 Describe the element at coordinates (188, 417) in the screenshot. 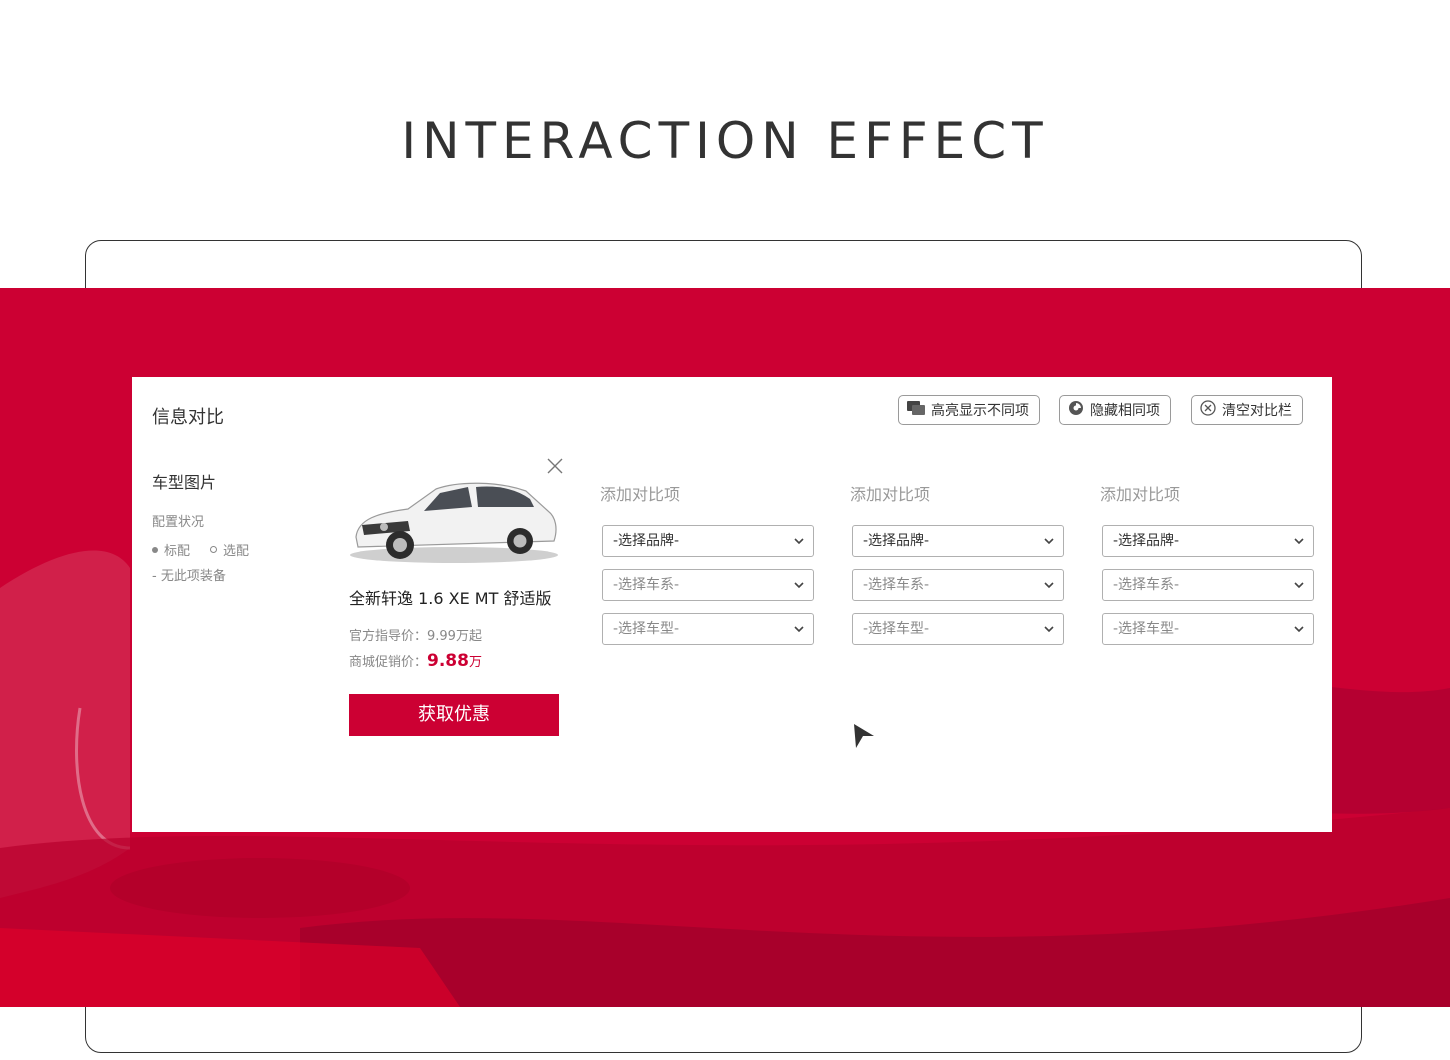

I see `panel-title: 信息对比` at that location.